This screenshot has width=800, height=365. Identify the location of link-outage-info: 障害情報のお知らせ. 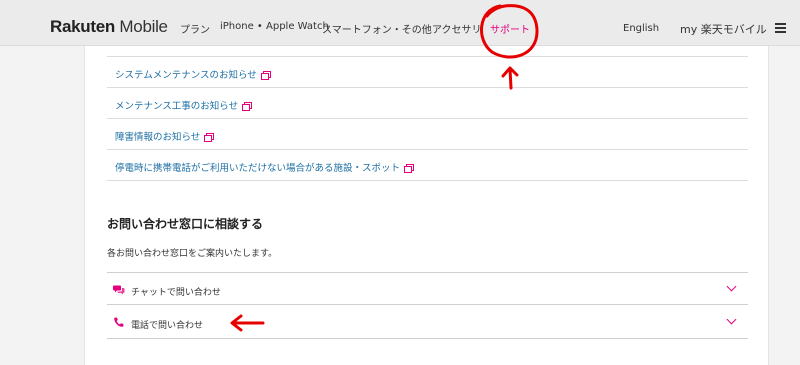
(157, 137).